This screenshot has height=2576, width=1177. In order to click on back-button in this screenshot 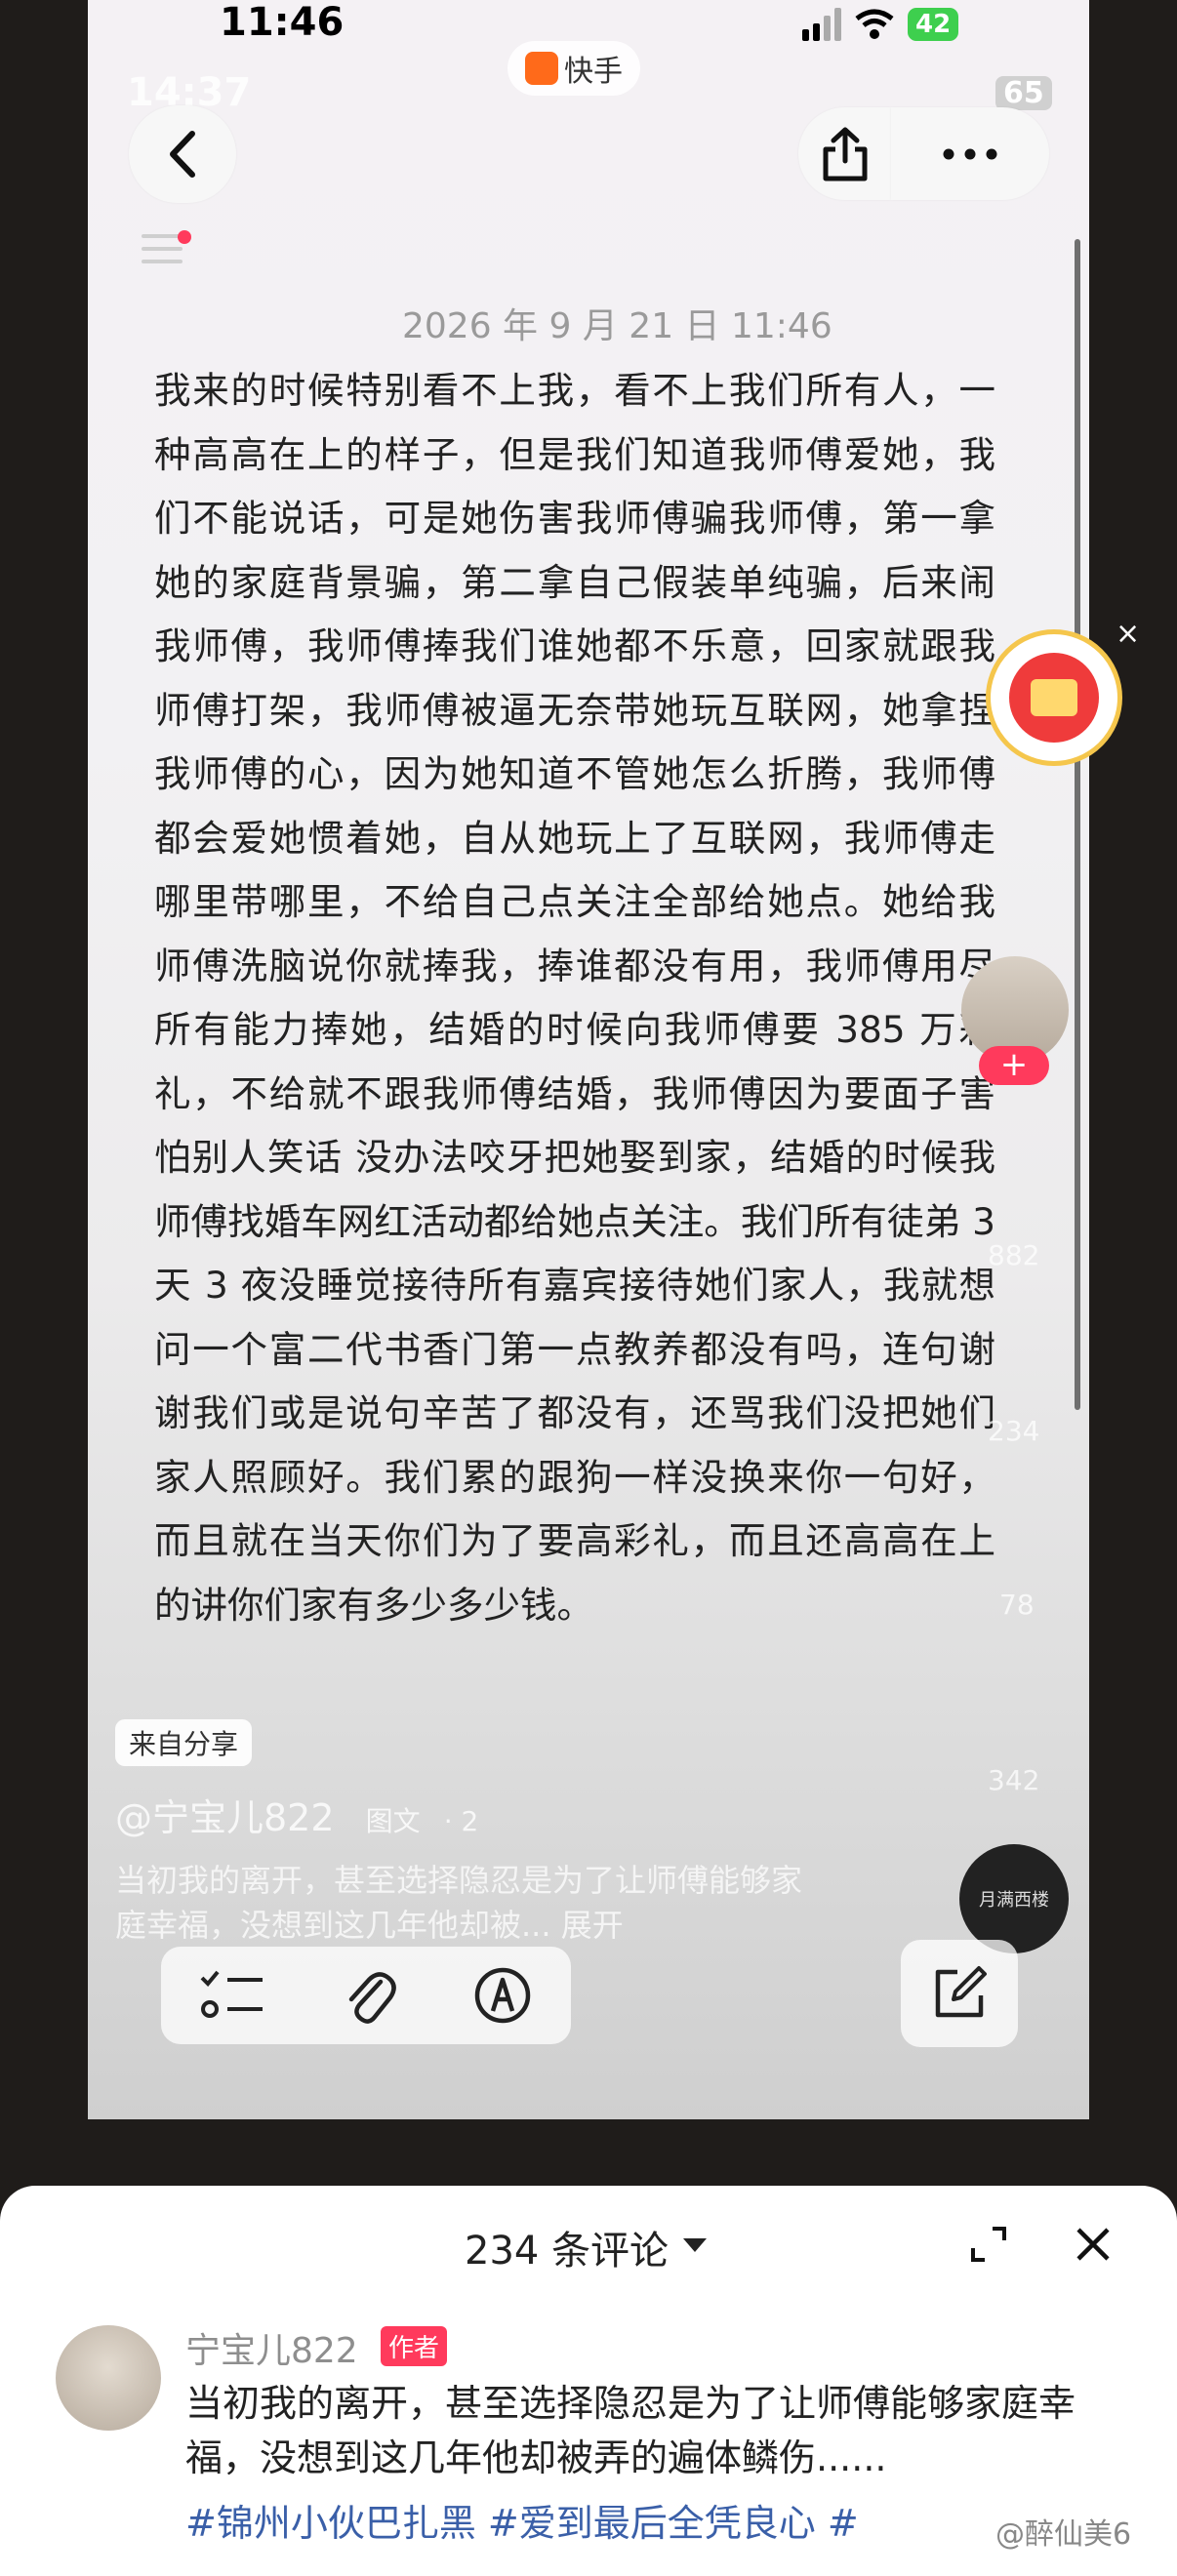, I will do `click(183, 154)`.